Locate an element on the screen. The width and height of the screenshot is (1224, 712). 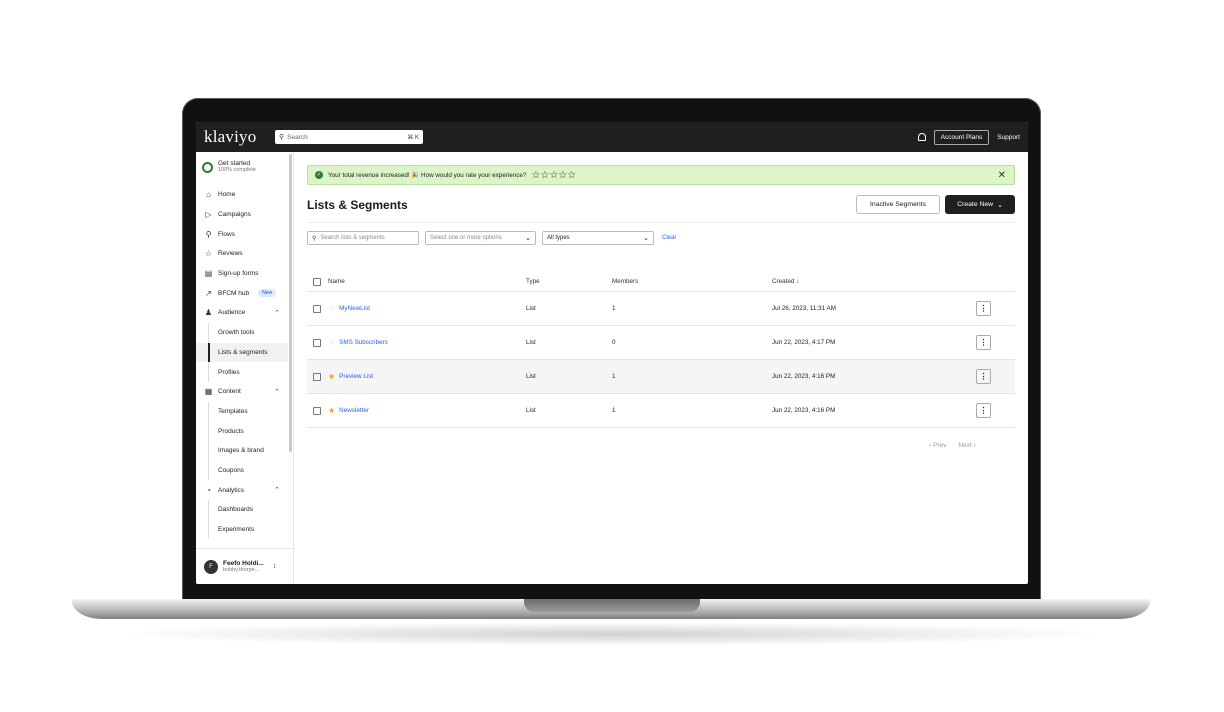
next-page-button: Next › is located at coordinates (966, 445).